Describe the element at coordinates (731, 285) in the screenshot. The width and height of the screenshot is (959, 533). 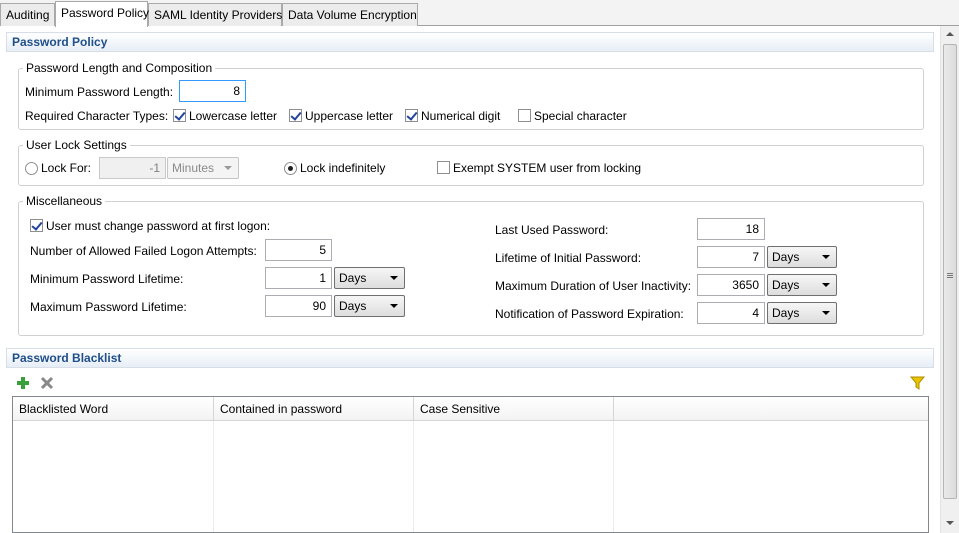
I see `max-inactivity-input: 3650` at that location.